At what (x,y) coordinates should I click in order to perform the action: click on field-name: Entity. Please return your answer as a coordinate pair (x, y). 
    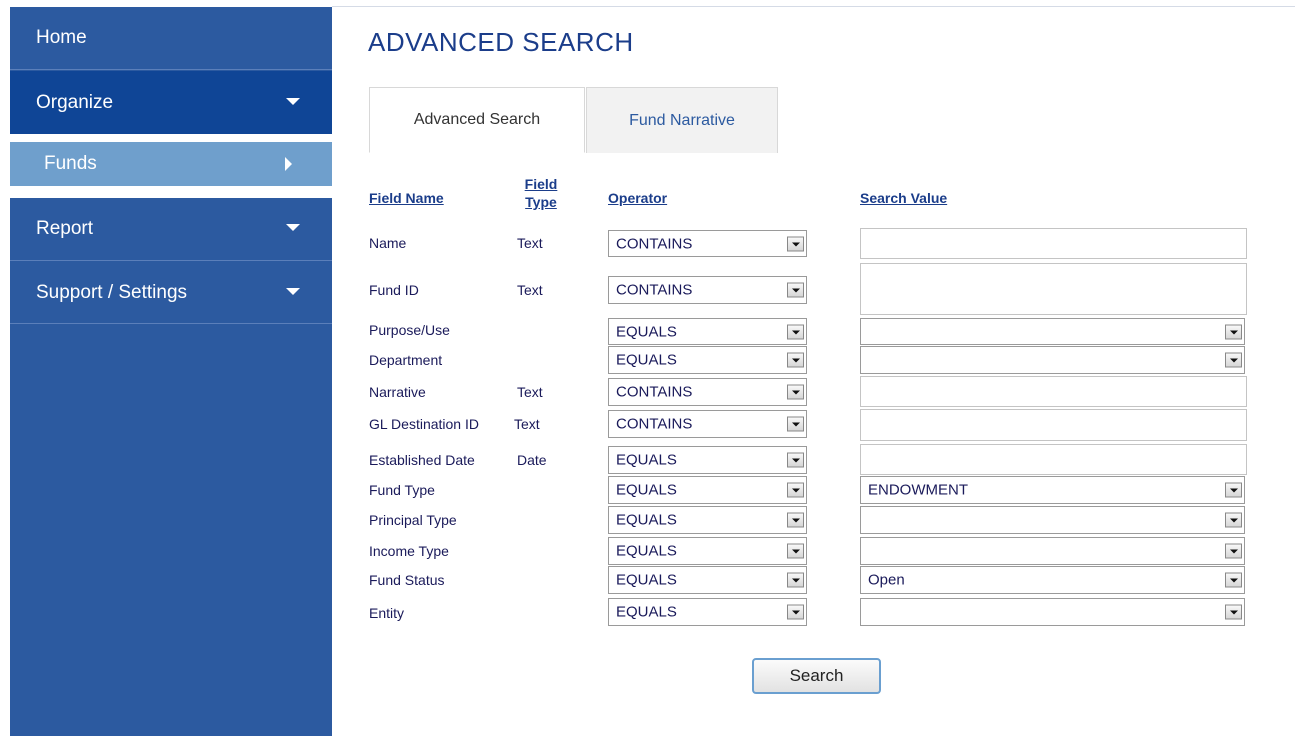
    Looking at the image, I should click on (387, 613).